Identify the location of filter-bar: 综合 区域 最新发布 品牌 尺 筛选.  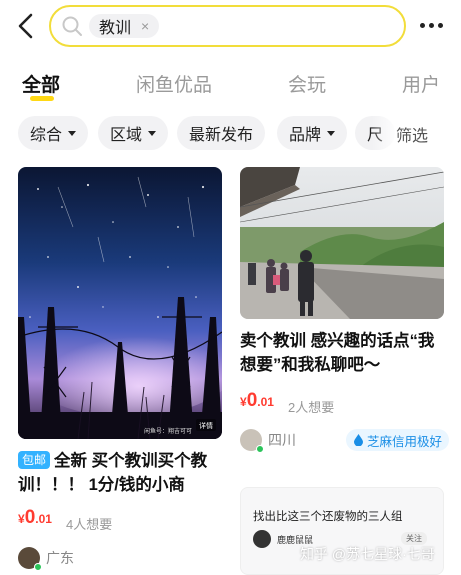
(230, 135).